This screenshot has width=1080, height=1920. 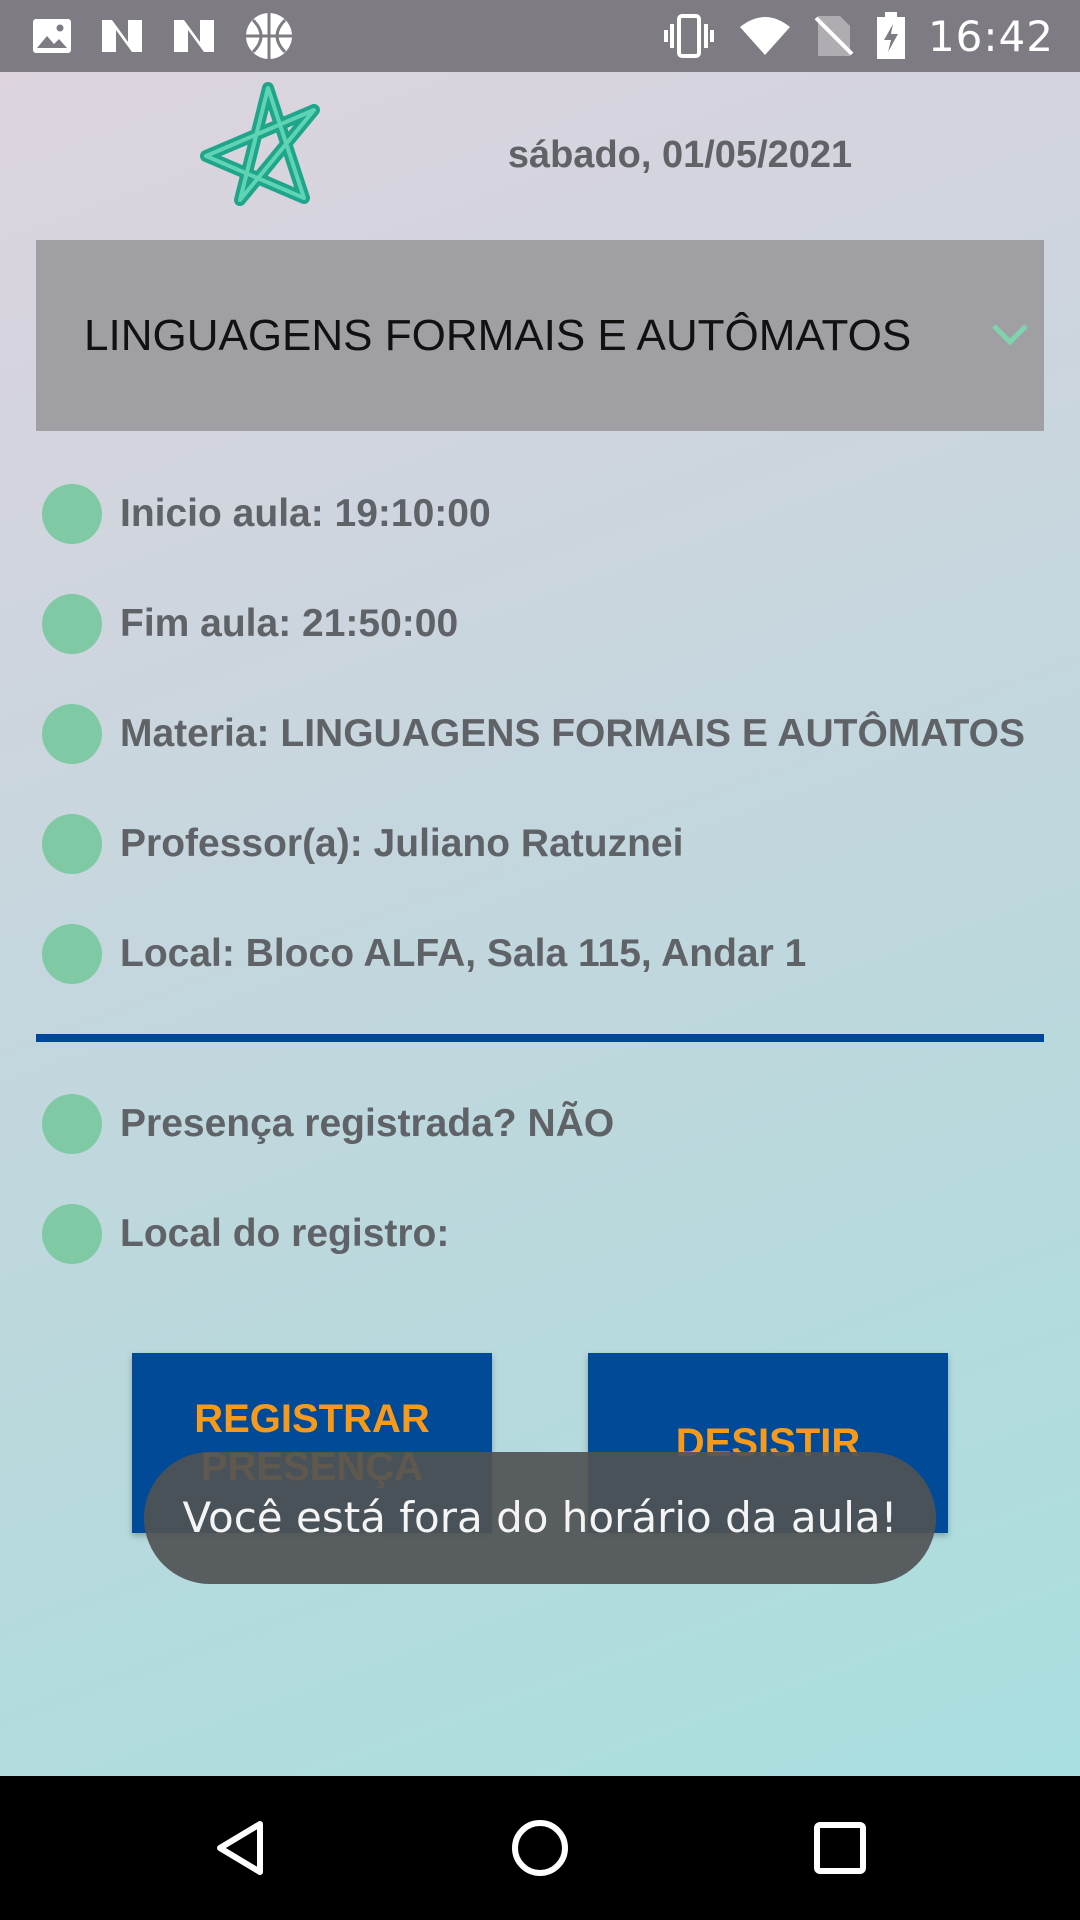 What do you see at coordinates (263, 147) in the screenshot?
I see `star-logo` at bounding box center [263, 147].